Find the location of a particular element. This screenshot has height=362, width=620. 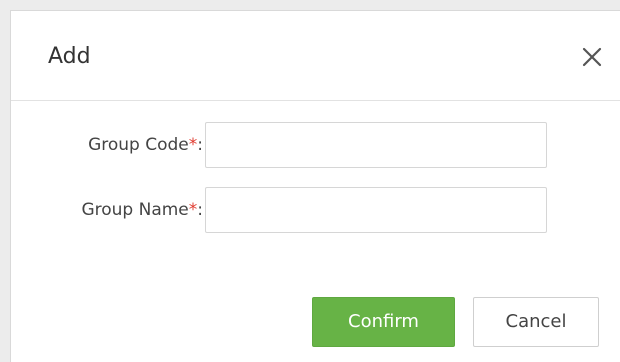

cancel-button: Cancel is located at coordinates (536, 322).